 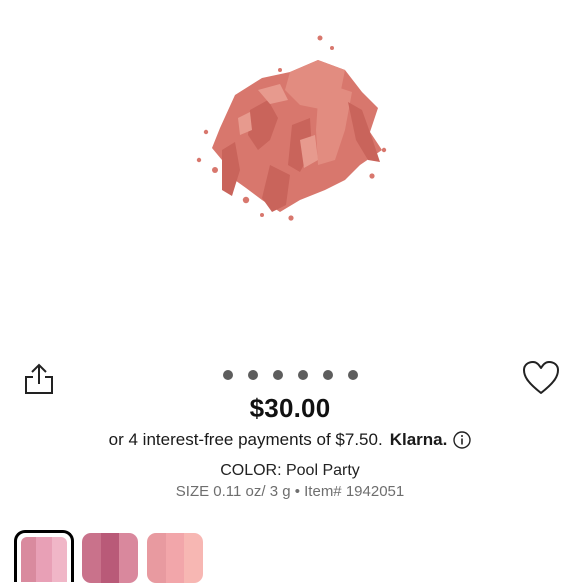 What do you see at coordinates (245, 439) in the screenshot?
I see `installments-text: or 4 interest-free payments of $7.50.` at bounding box center [245, 439].